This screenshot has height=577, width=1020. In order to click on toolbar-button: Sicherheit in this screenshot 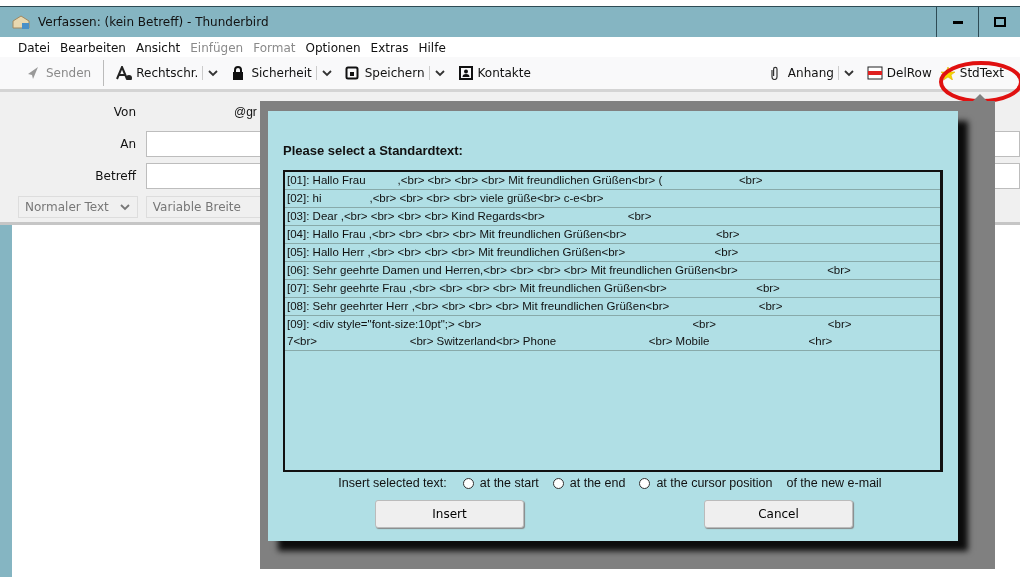, I will do `click(271, 73)`.